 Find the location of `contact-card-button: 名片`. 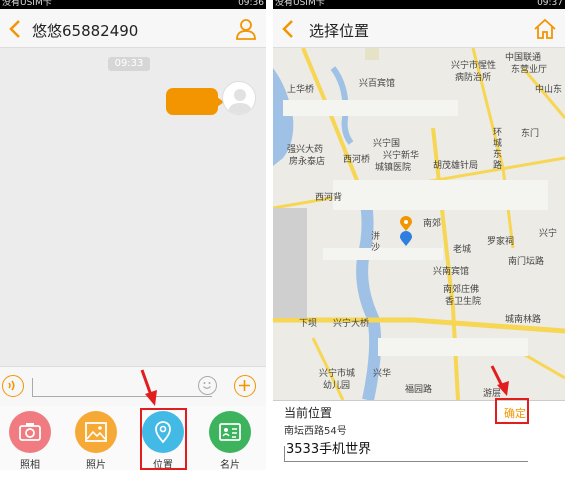

contact-card-button: 名片 is located at coordinates (230, 440).